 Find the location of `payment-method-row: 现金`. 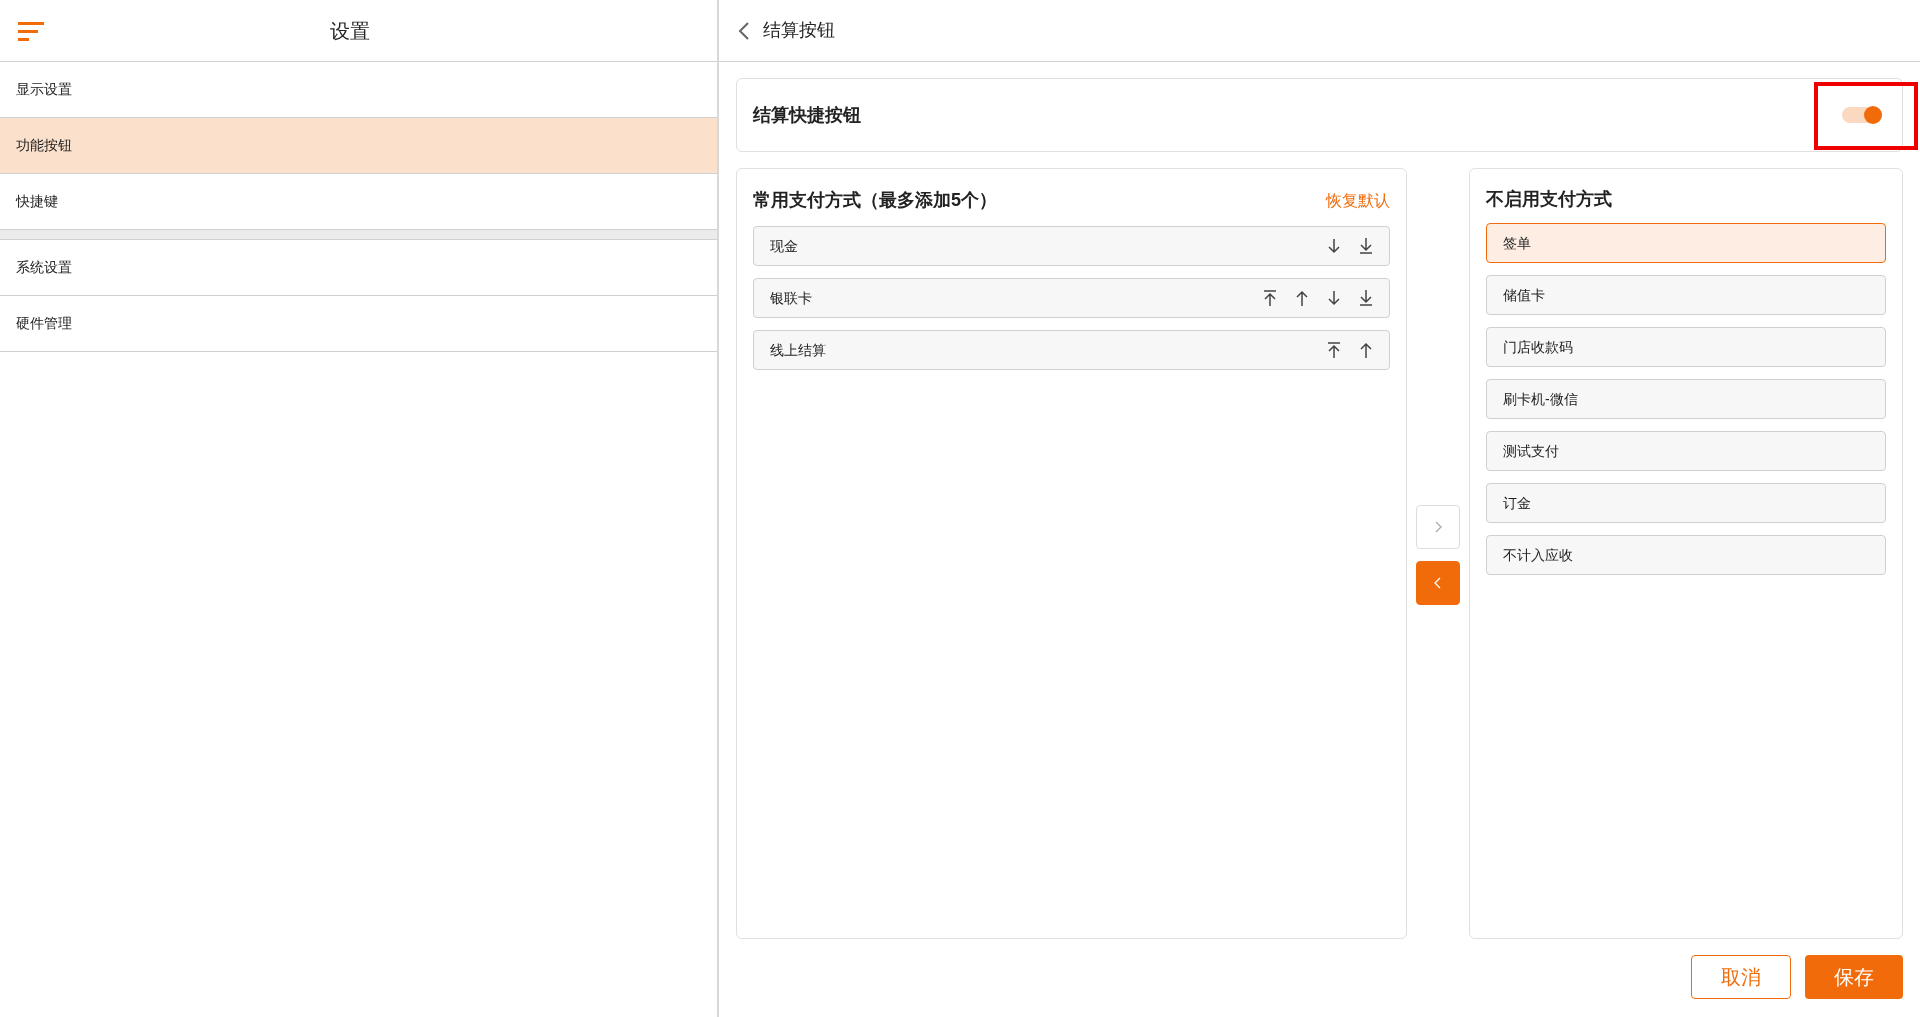

payment-method-row: 现金 is located at coordinates (1071, 246).